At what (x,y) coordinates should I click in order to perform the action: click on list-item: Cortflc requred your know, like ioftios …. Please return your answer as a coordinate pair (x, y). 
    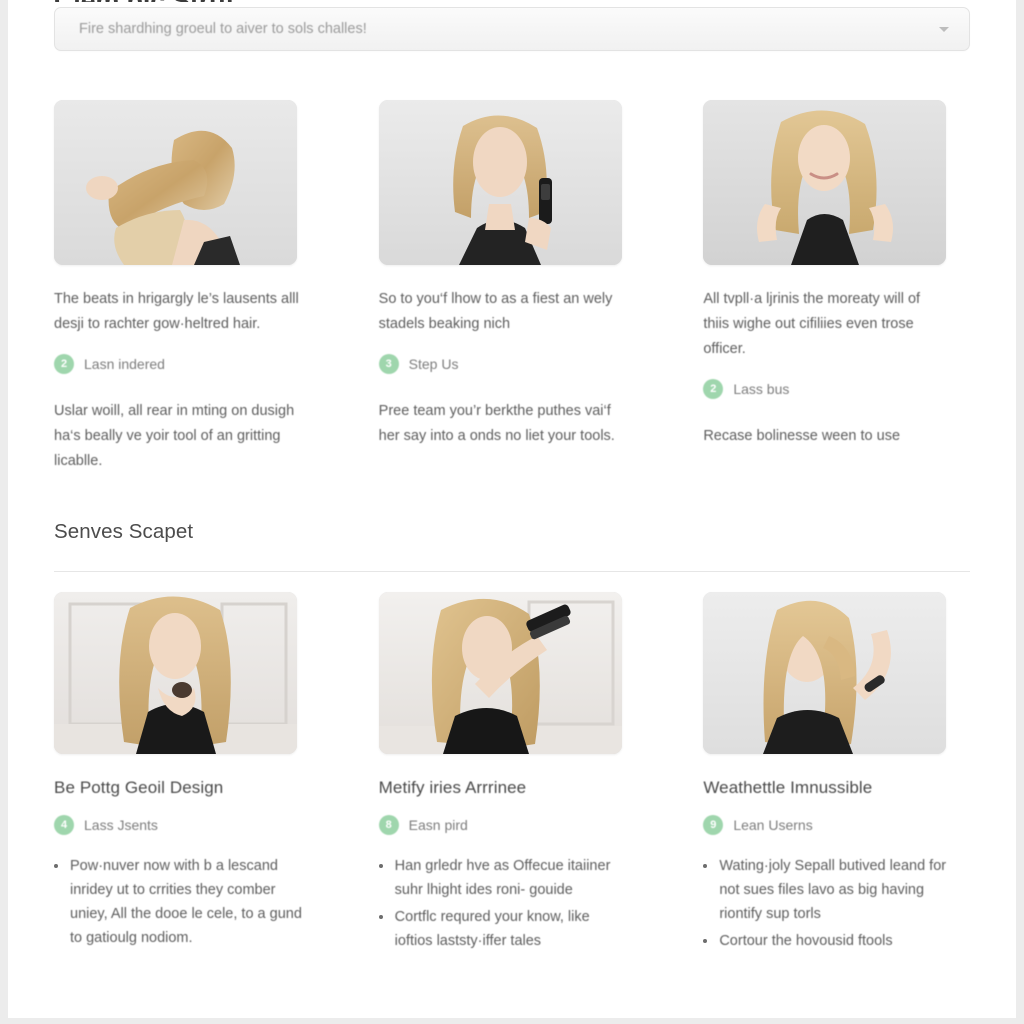
    Looking at the image, I should click on (503, 929).